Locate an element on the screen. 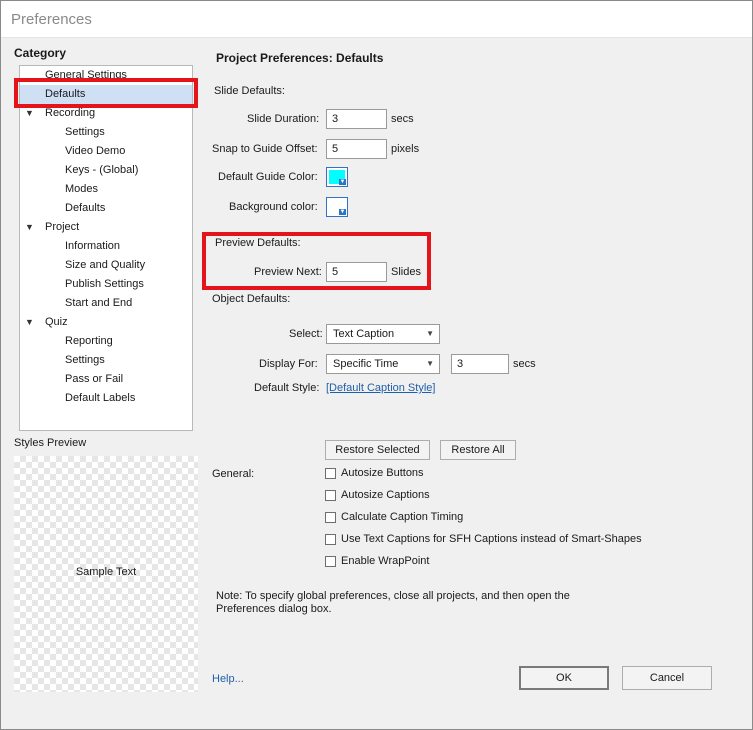  sidebar-item-label: Modes is located at coordinates (82, 189).